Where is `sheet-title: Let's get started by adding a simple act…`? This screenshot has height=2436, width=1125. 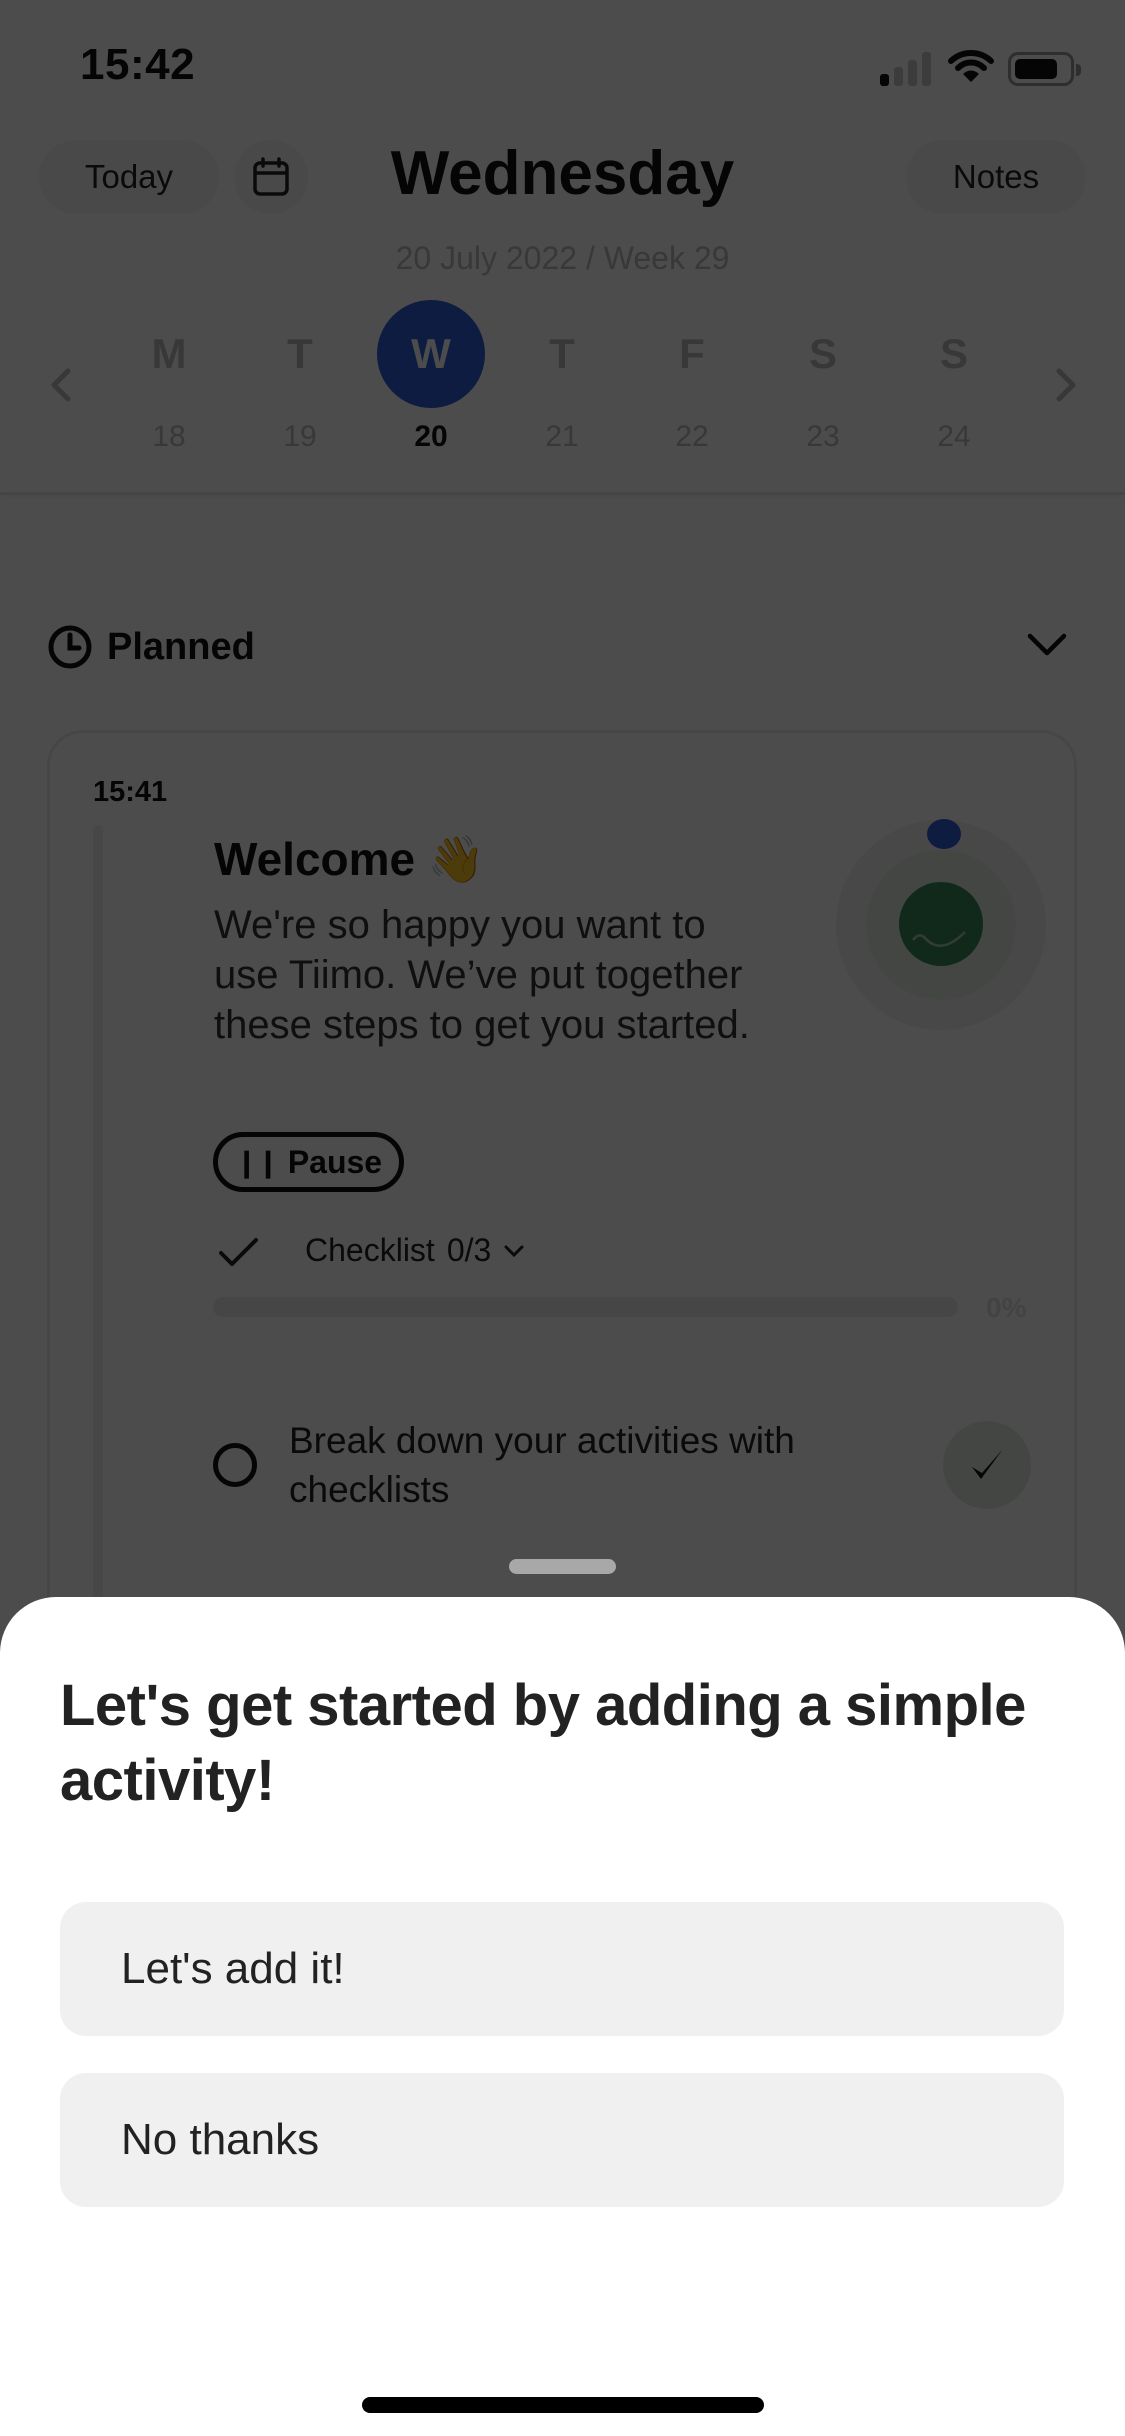
sheet-title: Let's get started by adding a simple act… is located at coordinates (543, 1743).